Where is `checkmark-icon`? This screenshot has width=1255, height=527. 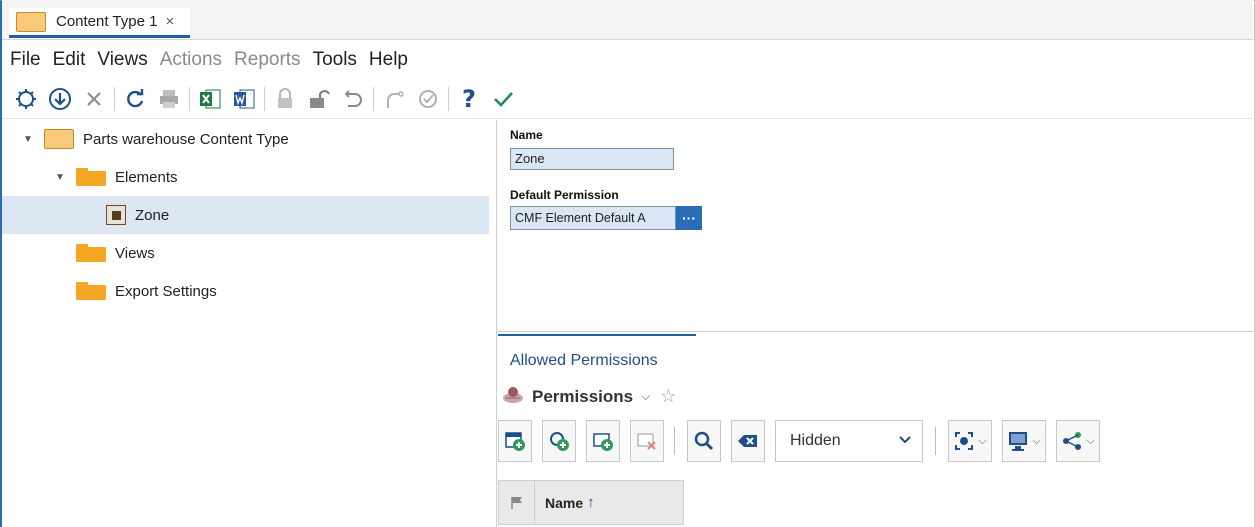
checkmark-icon is located at coordinates (503, 99).